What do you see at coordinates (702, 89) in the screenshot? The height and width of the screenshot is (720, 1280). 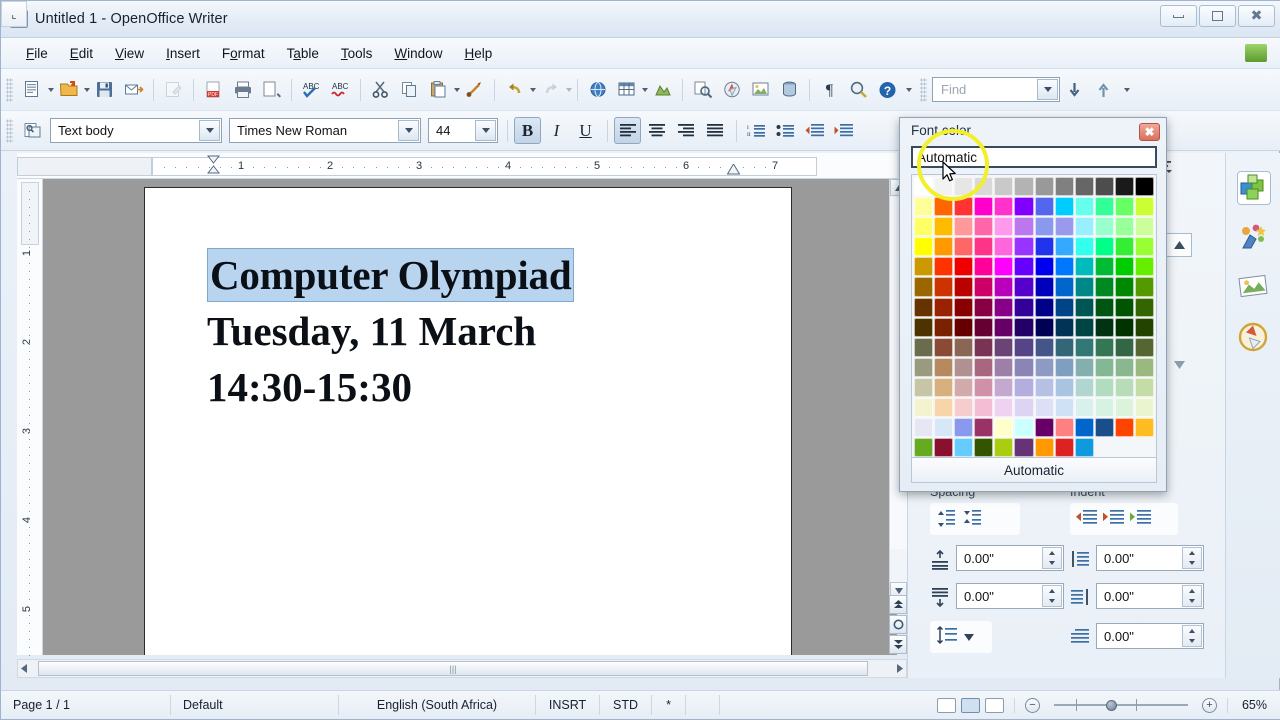 I see `find-replace-icon` at bounding box center [702, 89].